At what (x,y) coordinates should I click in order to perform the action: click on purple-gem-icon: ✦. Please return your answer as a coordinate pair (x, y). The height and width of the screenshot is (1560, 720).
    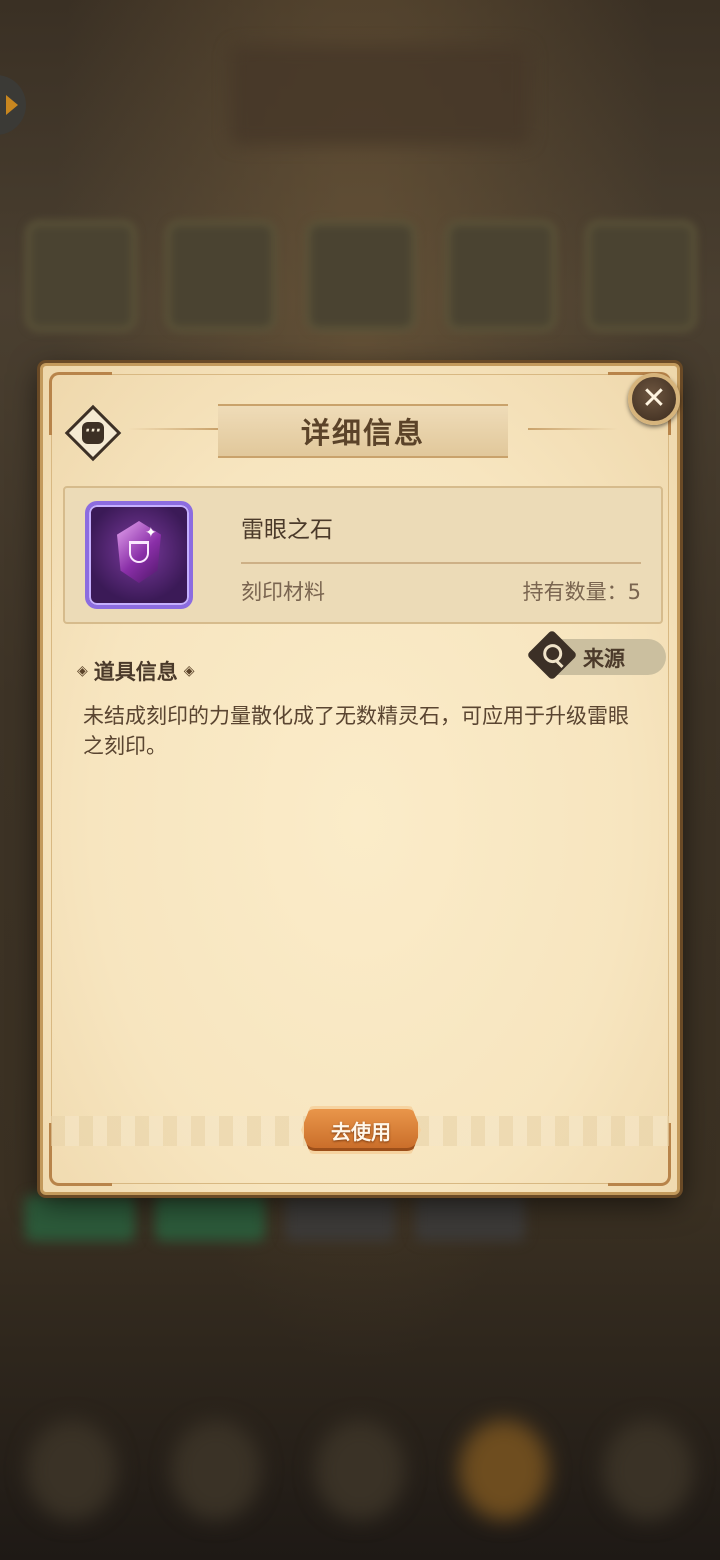
    Looking at the image, I should click on (139, 555).